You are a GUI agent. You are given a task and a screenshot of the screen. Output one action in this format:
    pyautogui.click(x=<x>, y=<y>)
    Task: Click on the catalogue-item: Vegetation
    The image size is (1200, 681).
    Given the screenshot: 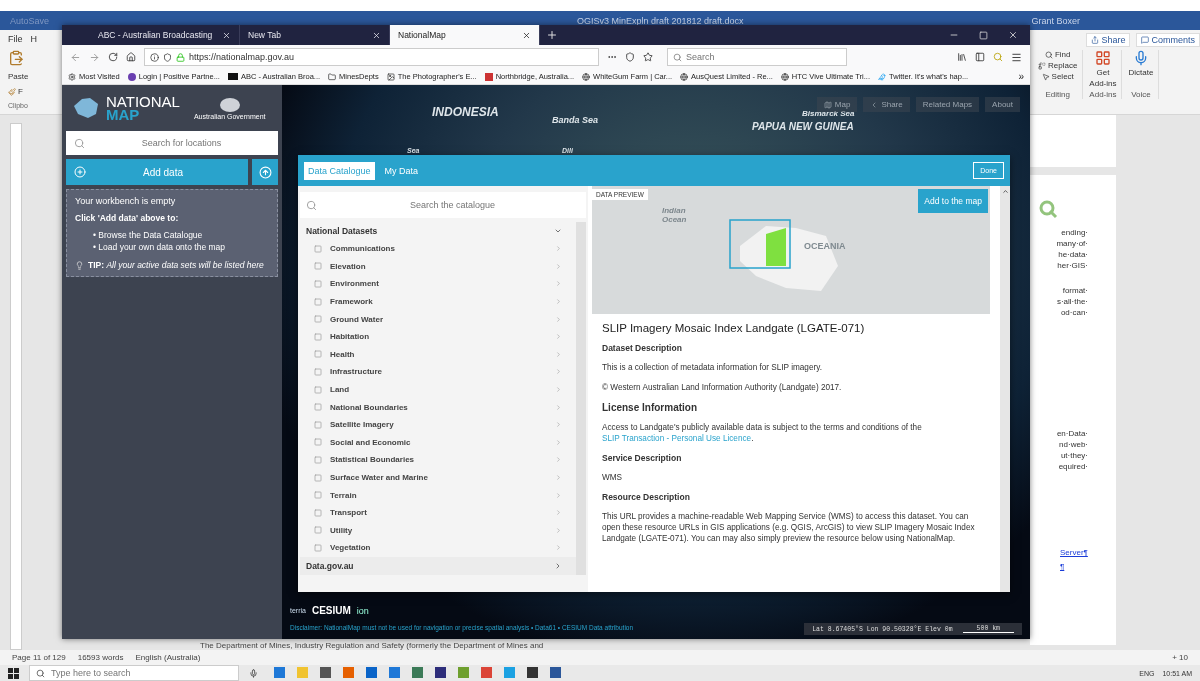 What is the action you would take?
    pyautogui.click(x=438, y=548)
    